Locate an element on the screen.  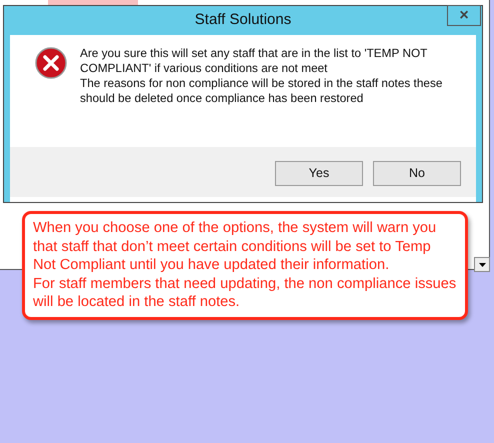
window-title: Staff Solutions is located at coordinates (243, 20).